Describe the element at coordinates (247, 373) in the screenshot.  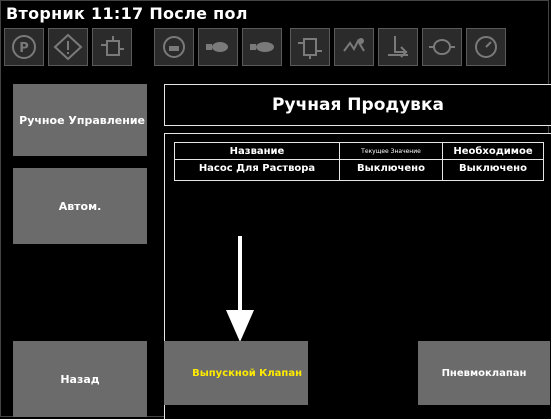
I see `drain-valve-label: Выпускной Клапан` at that location.